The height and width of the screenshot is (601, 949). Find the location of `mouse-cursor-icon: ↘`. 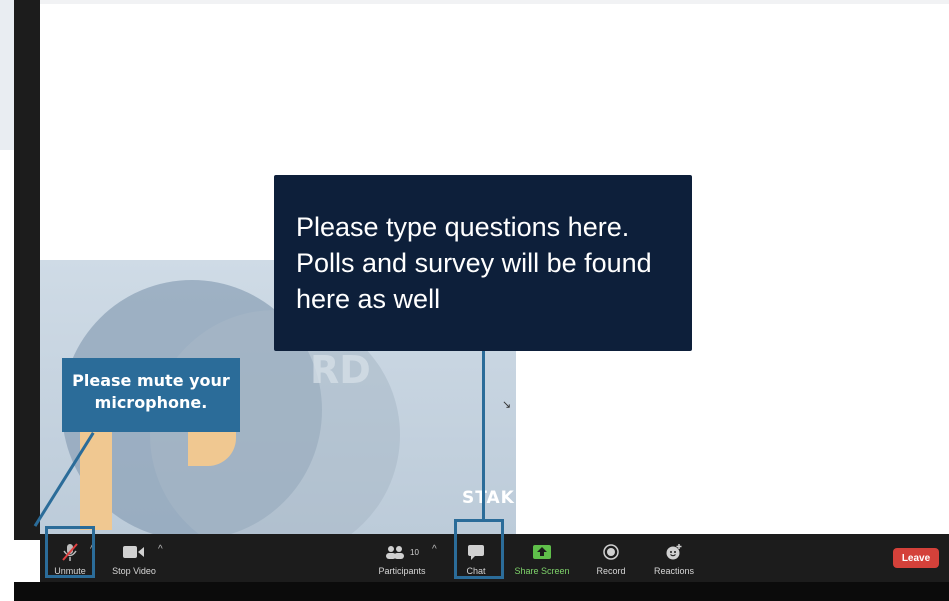

mouse-cursor-icon: ↘ is located at coordinates (507, 405).